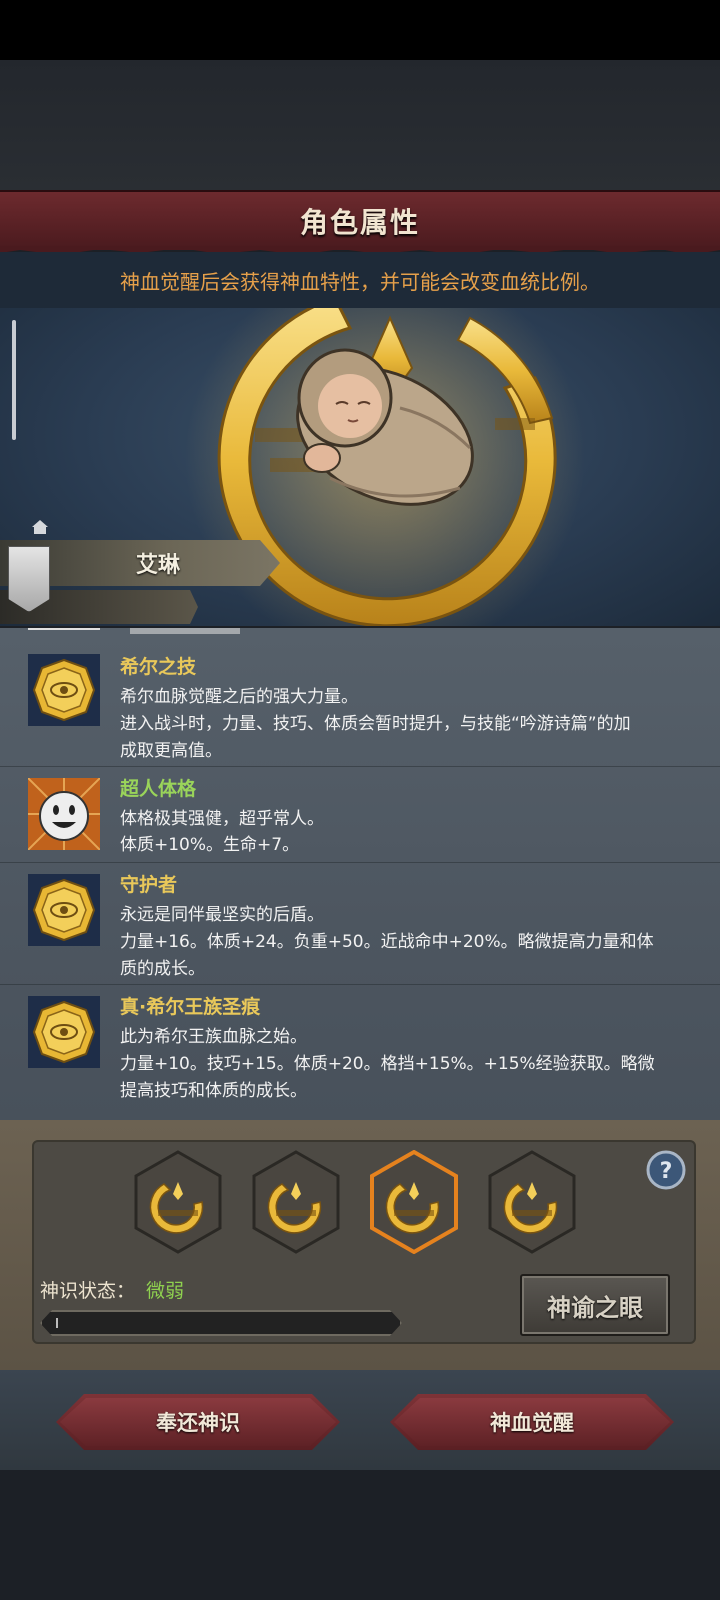 The height and width of the screenshot is (1600, 720). I want to click on blood-awaken-button: 神血觉醒, so click(532, 1422).